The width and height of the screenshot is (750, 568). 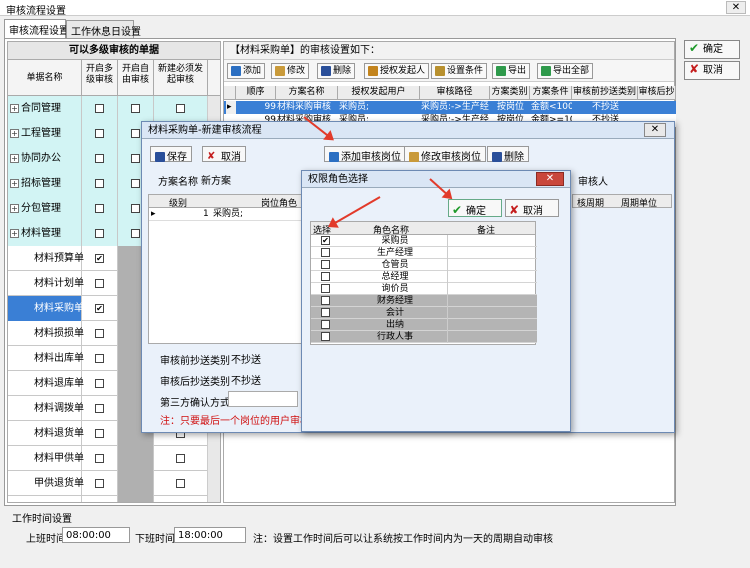 I want to click on position-row: ▸ 1 采购员;, so click(x=225, y=214).